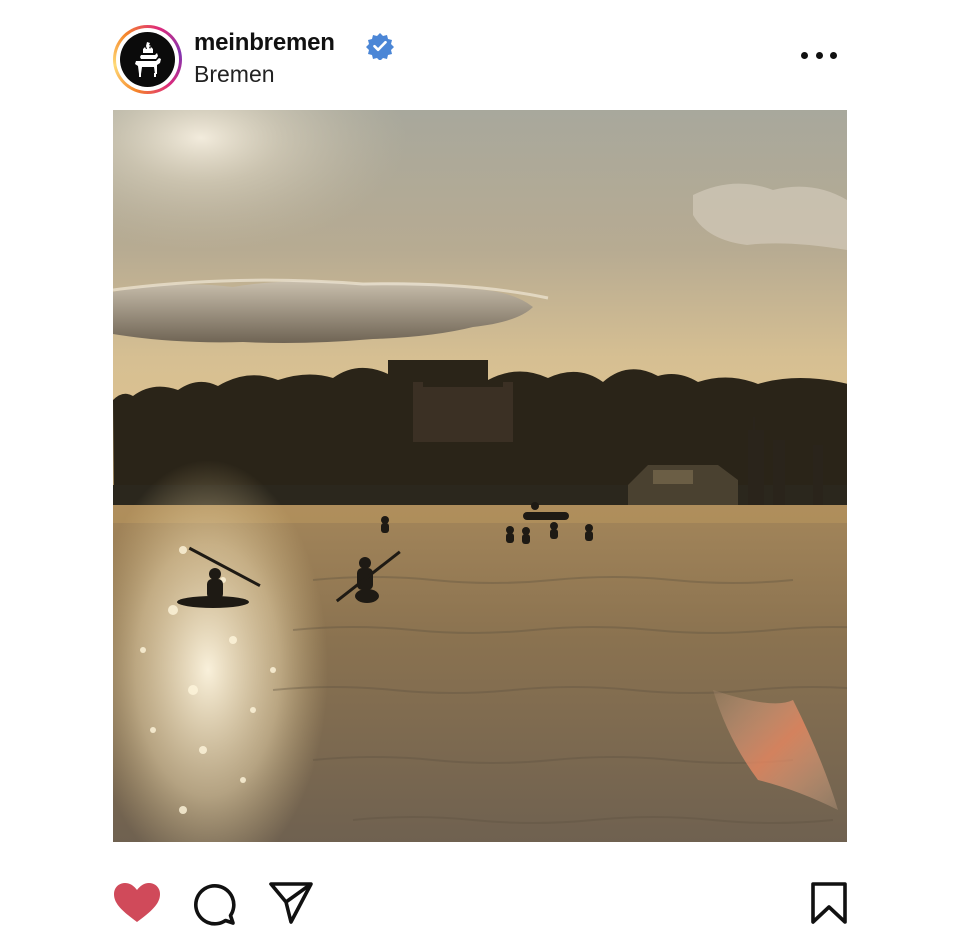  What do you see at coordinates (819, 55) in the screenshot?
I see `more-options-icon` at bounding box center [819, 55].